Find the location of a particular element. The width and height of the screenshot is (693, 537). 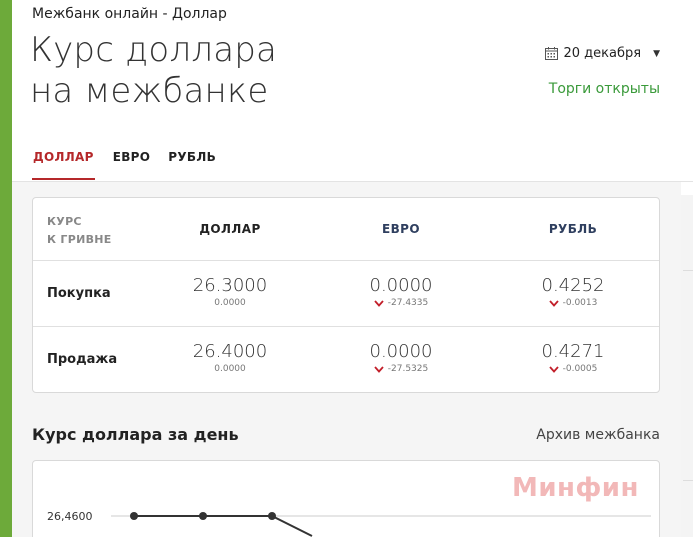

currency-tabs: ДОЛЛАР ЕВРО РУБЛЬ is located at coordinates (133, 165).